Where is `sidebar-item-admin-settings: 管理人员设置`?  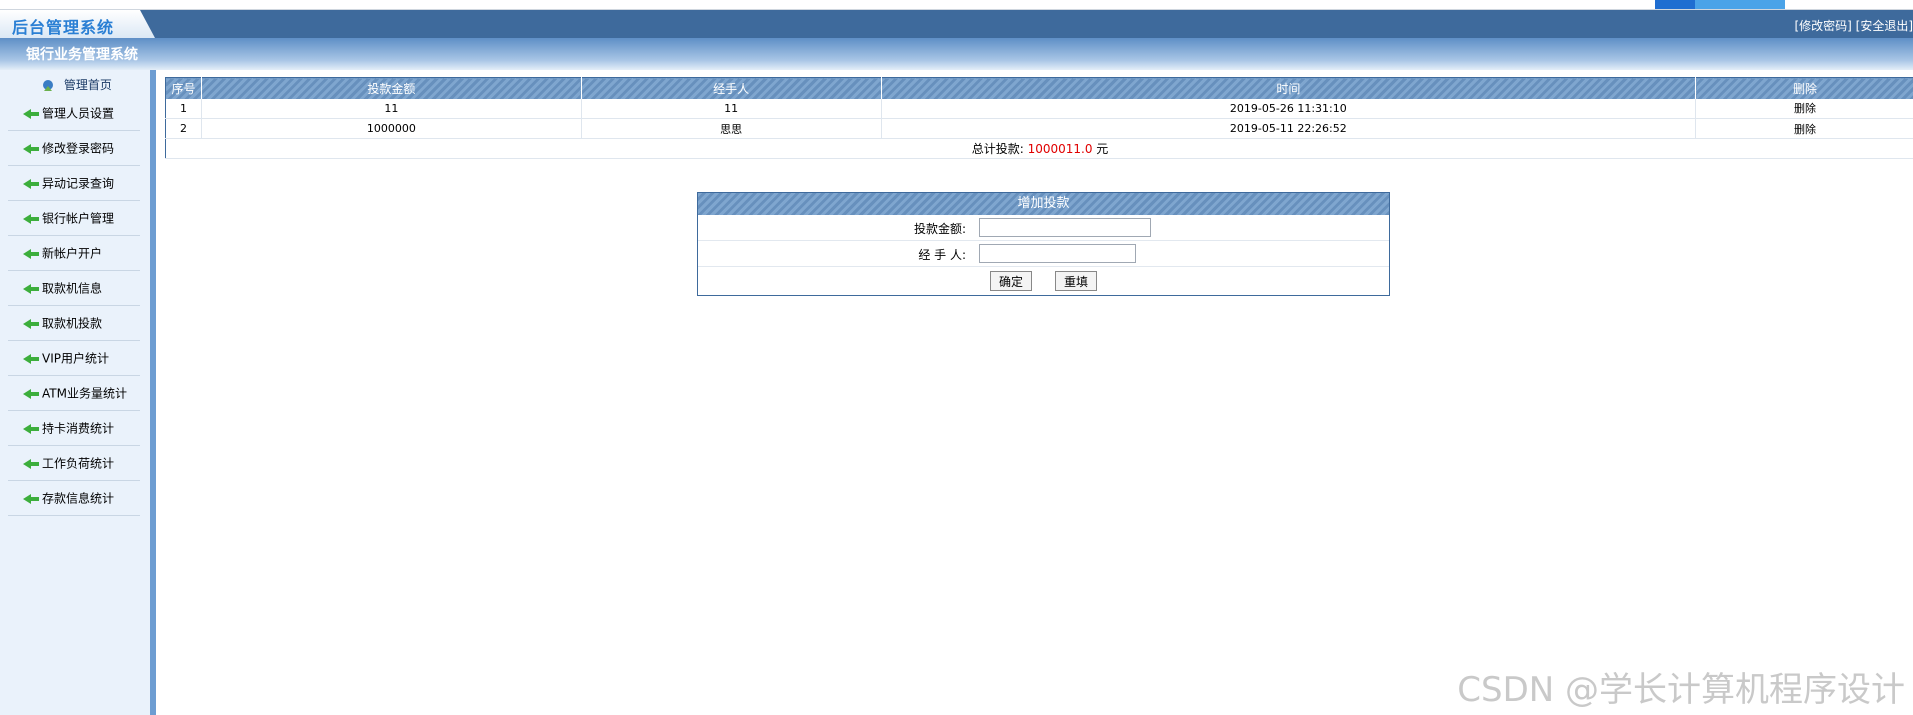
sidebar-item-admin-settings: 管理人员设置 is located at coordinates (74, 113).